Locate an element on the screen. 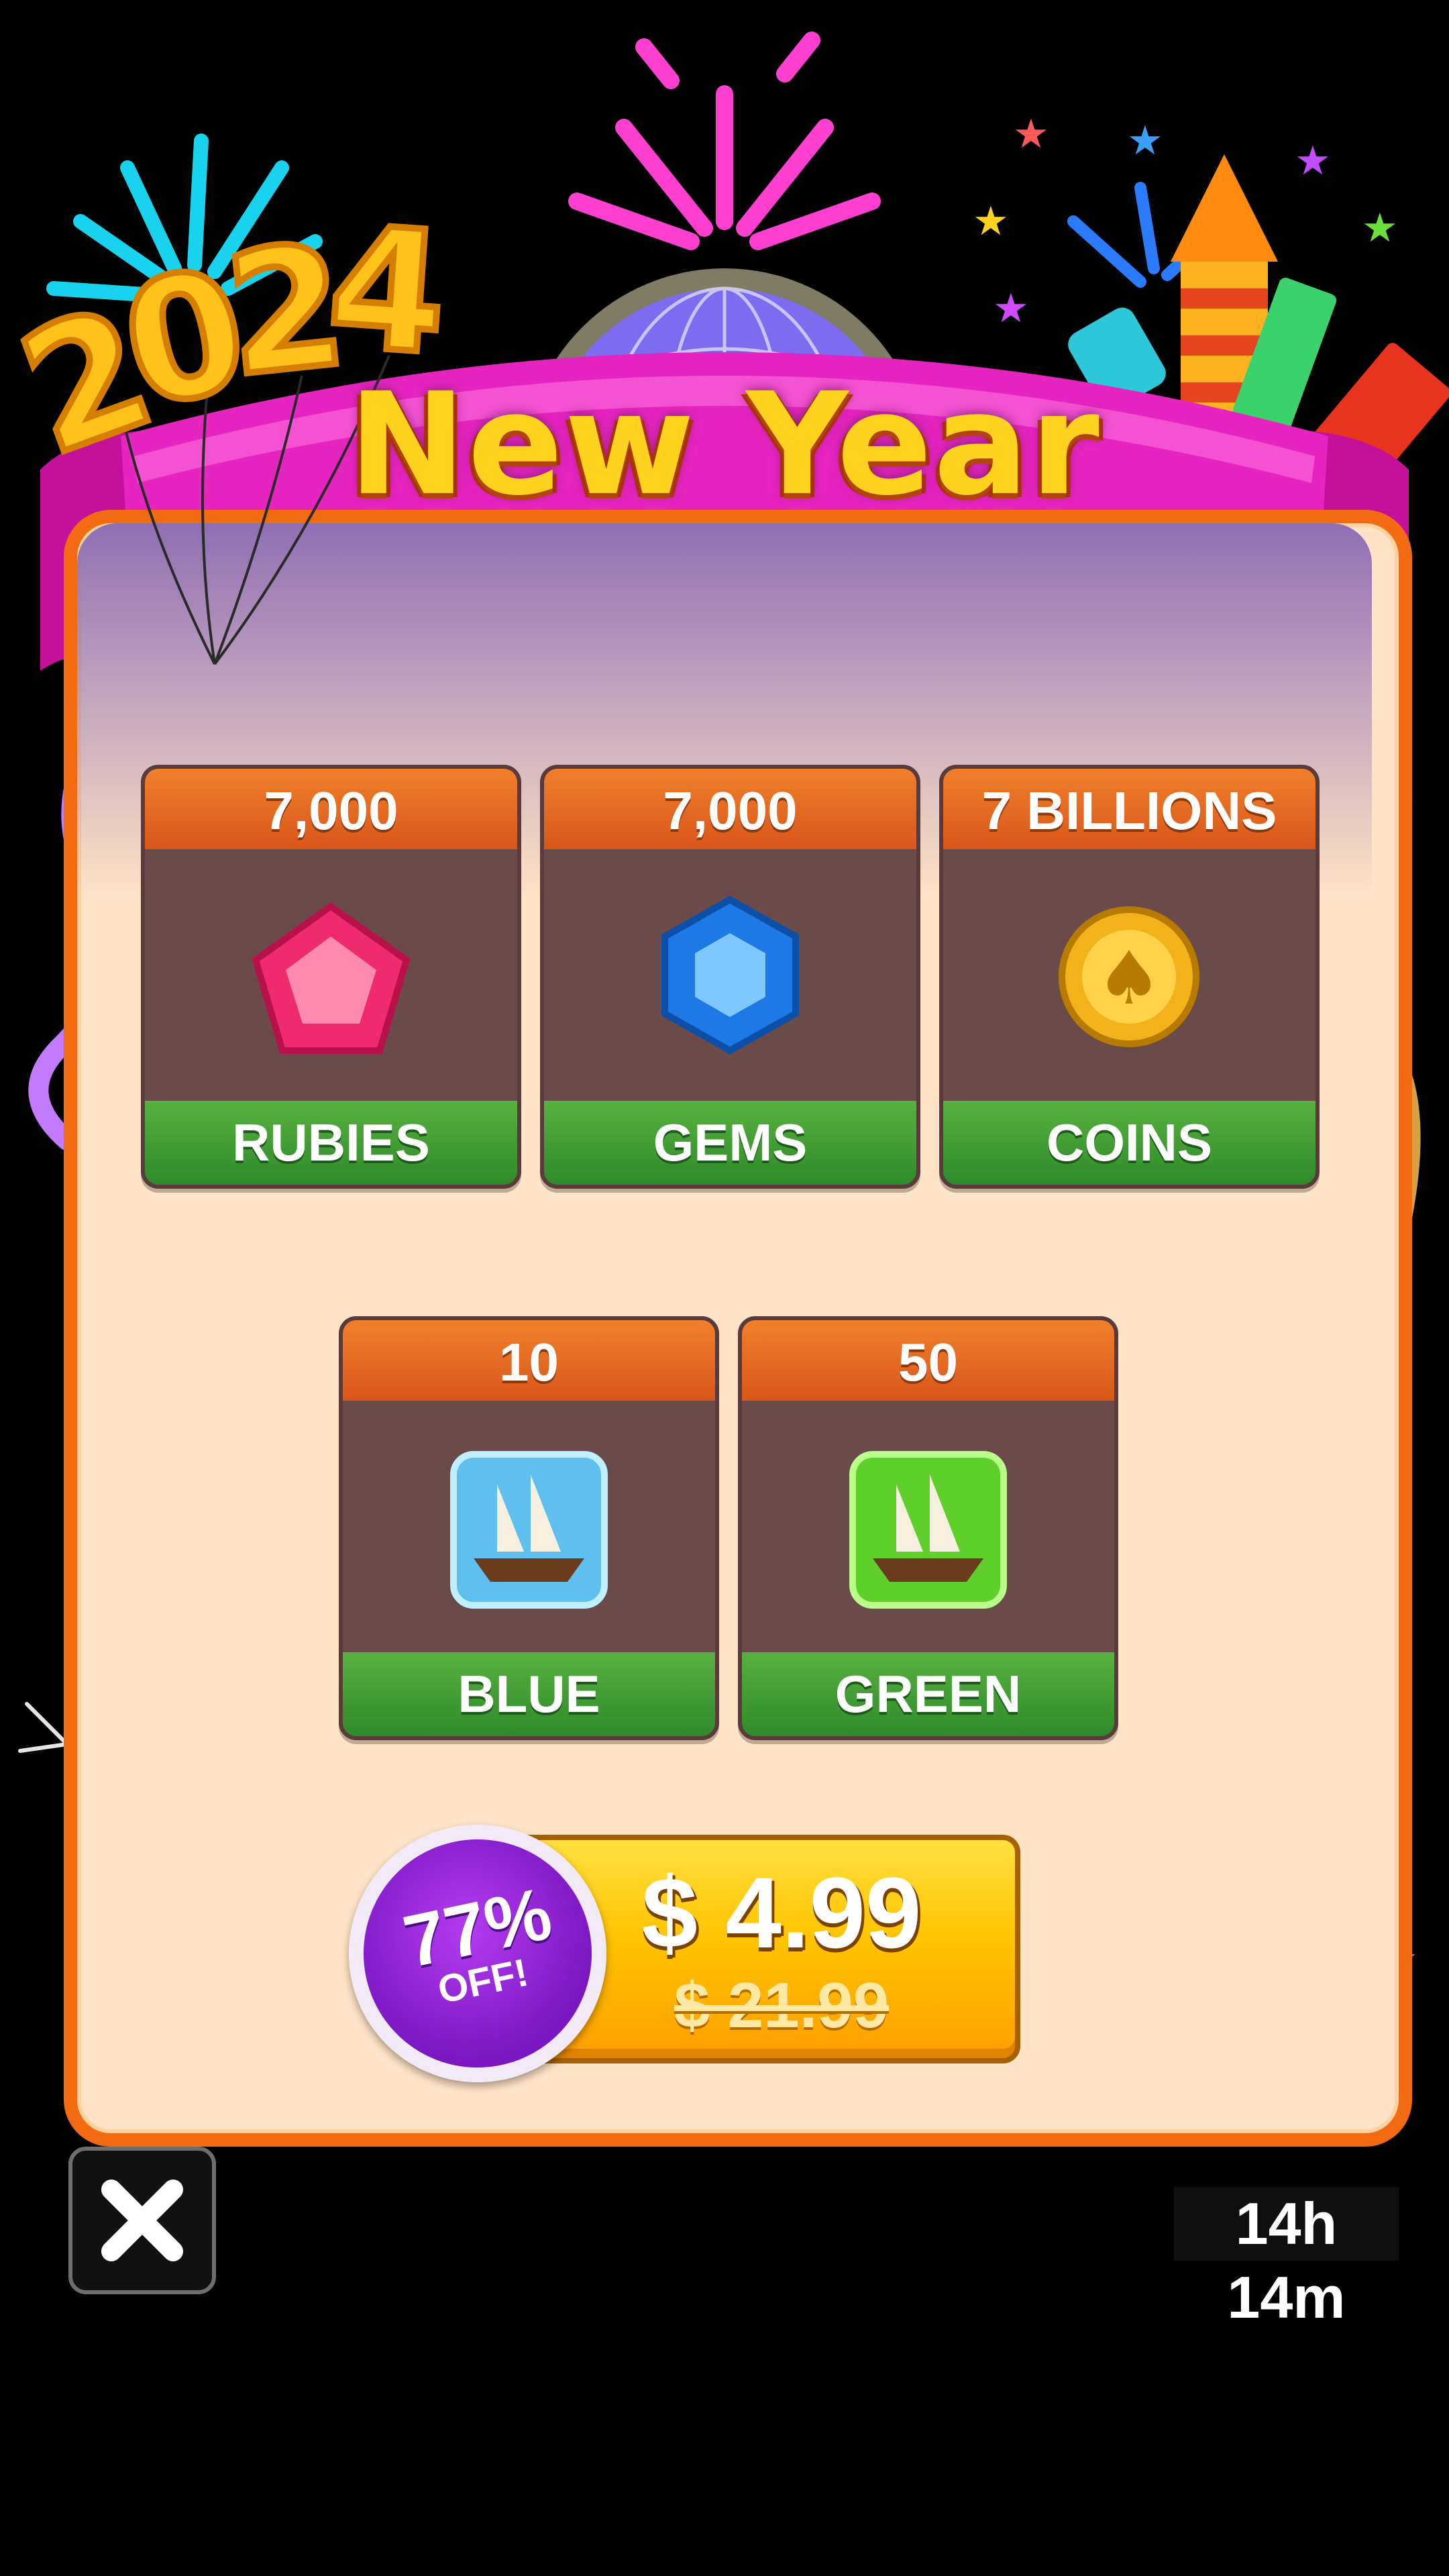  reward-label: GREEN GALLEON is located at coordinates (928, 1694).